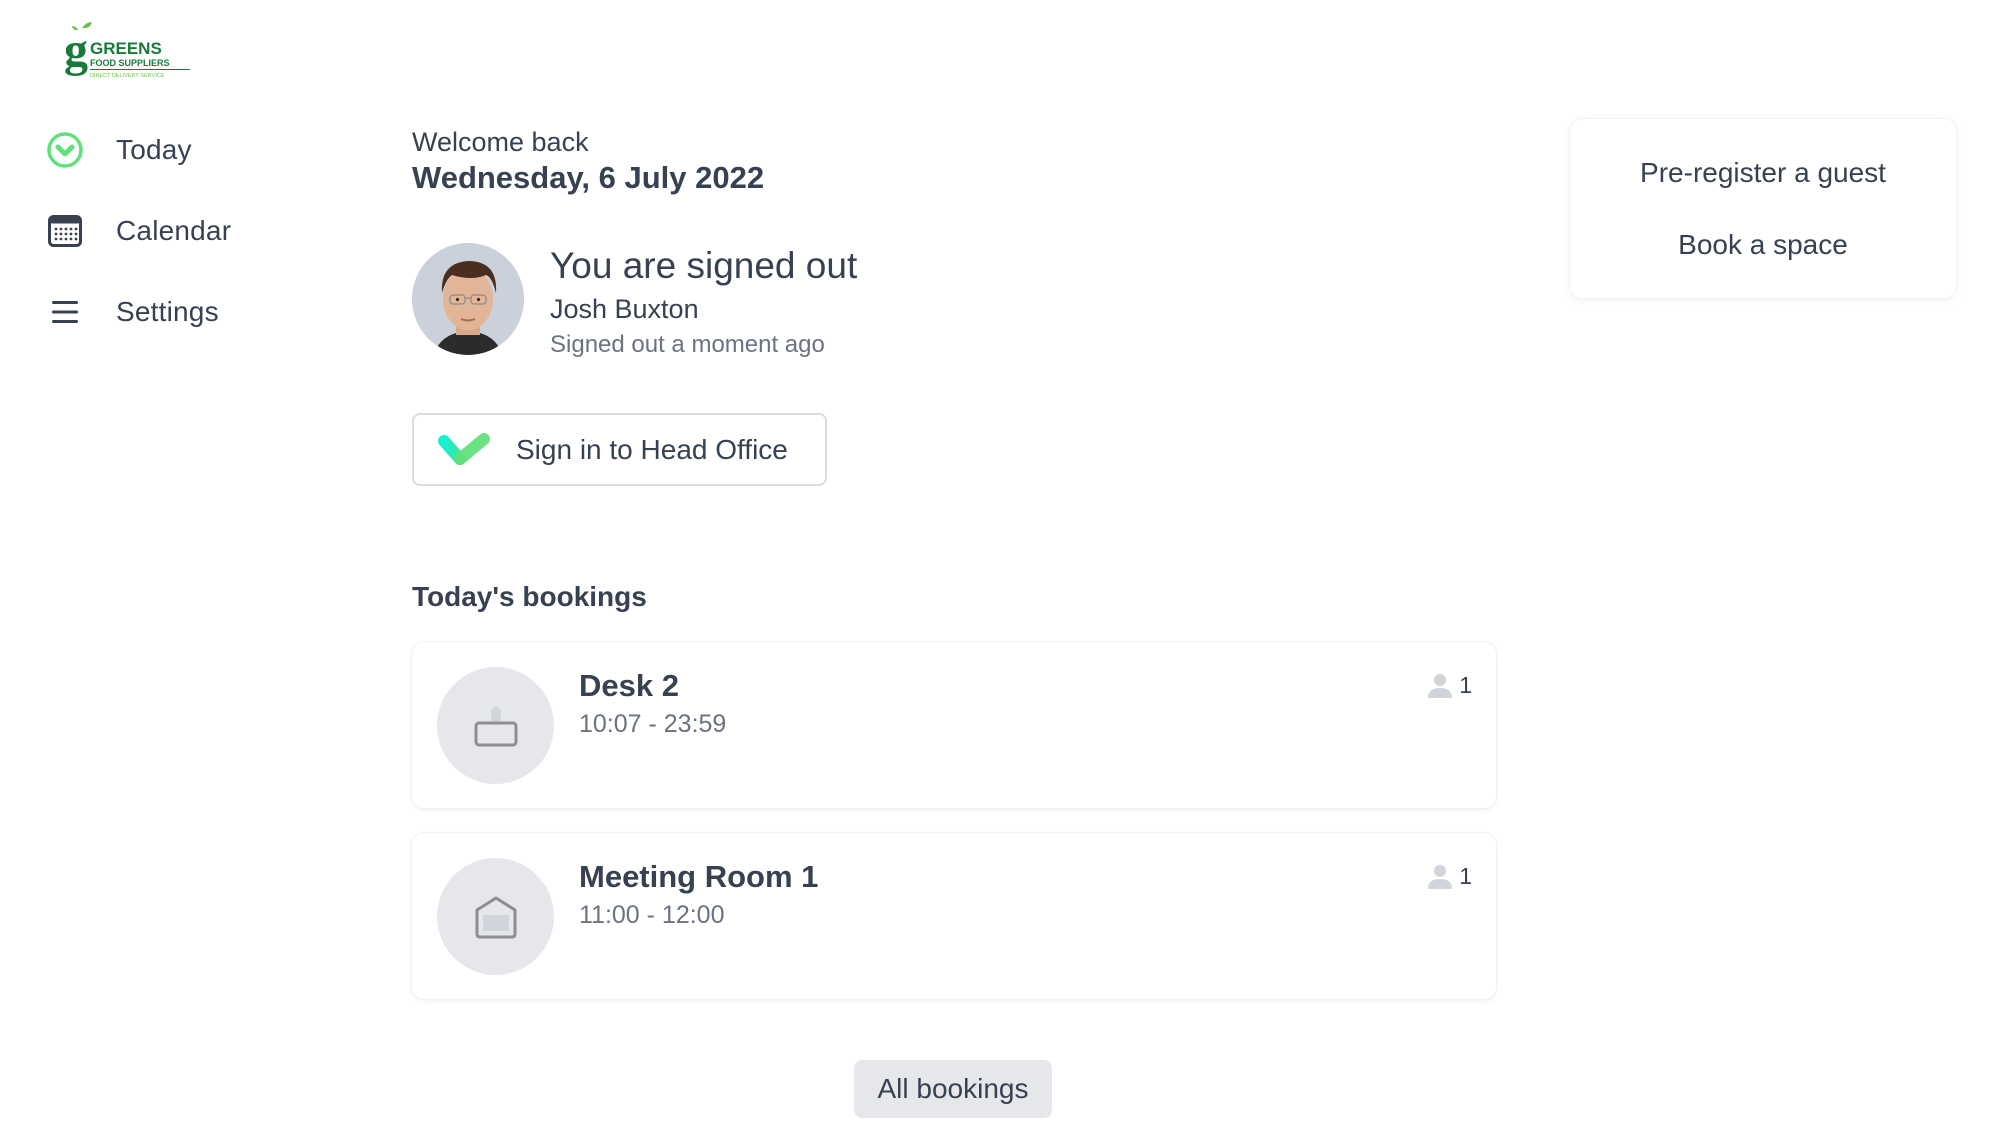  Describe the element at coordinates (65, 231) in the screenshot. I see `calendar-icon` at that location.